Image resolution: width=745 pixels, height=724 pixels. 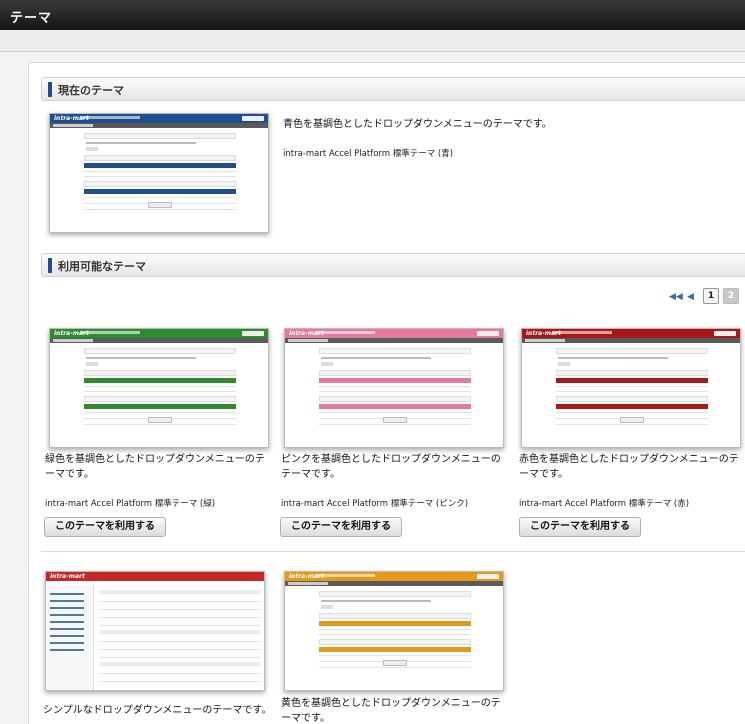 I want to click on current-theme-header: 現在のテーマ, so click(x=393, y=89).